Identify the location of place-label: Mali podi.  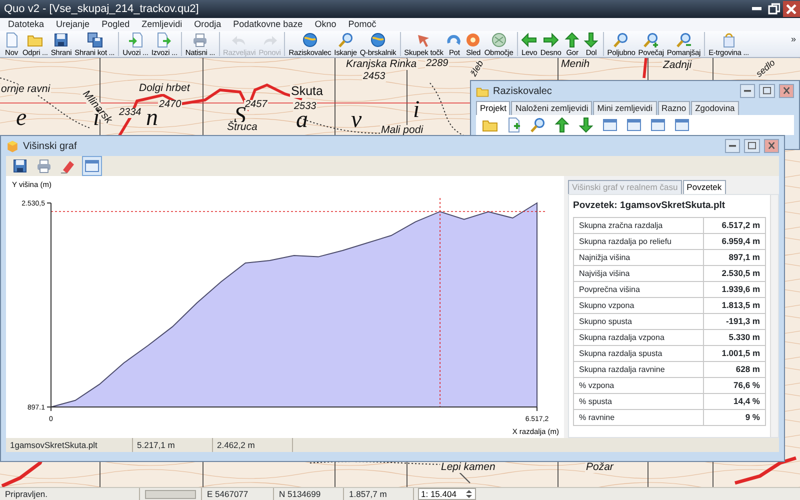
(402, 130).